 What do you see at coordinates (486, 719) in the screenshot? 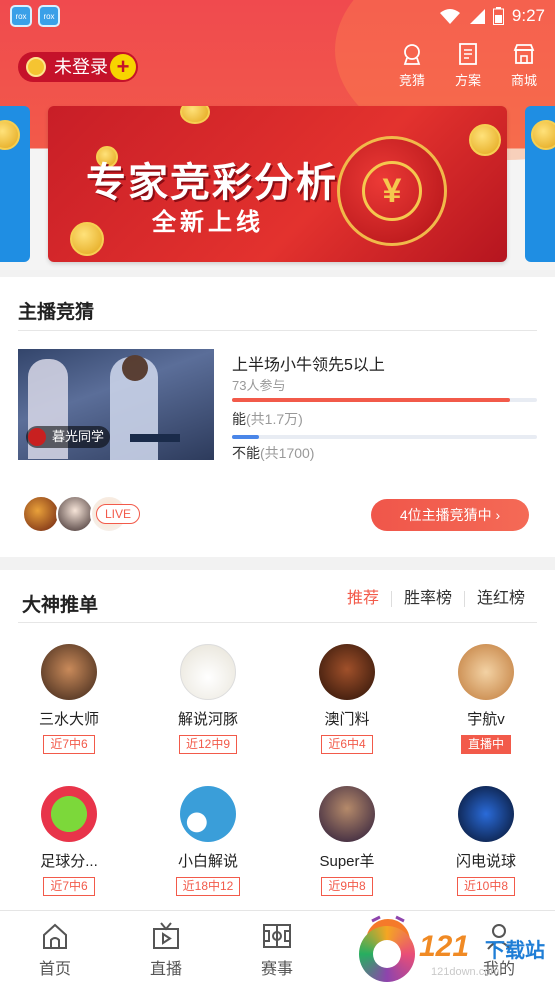
I see `expert-name: 宇航v` at bounding box center [486, 719].